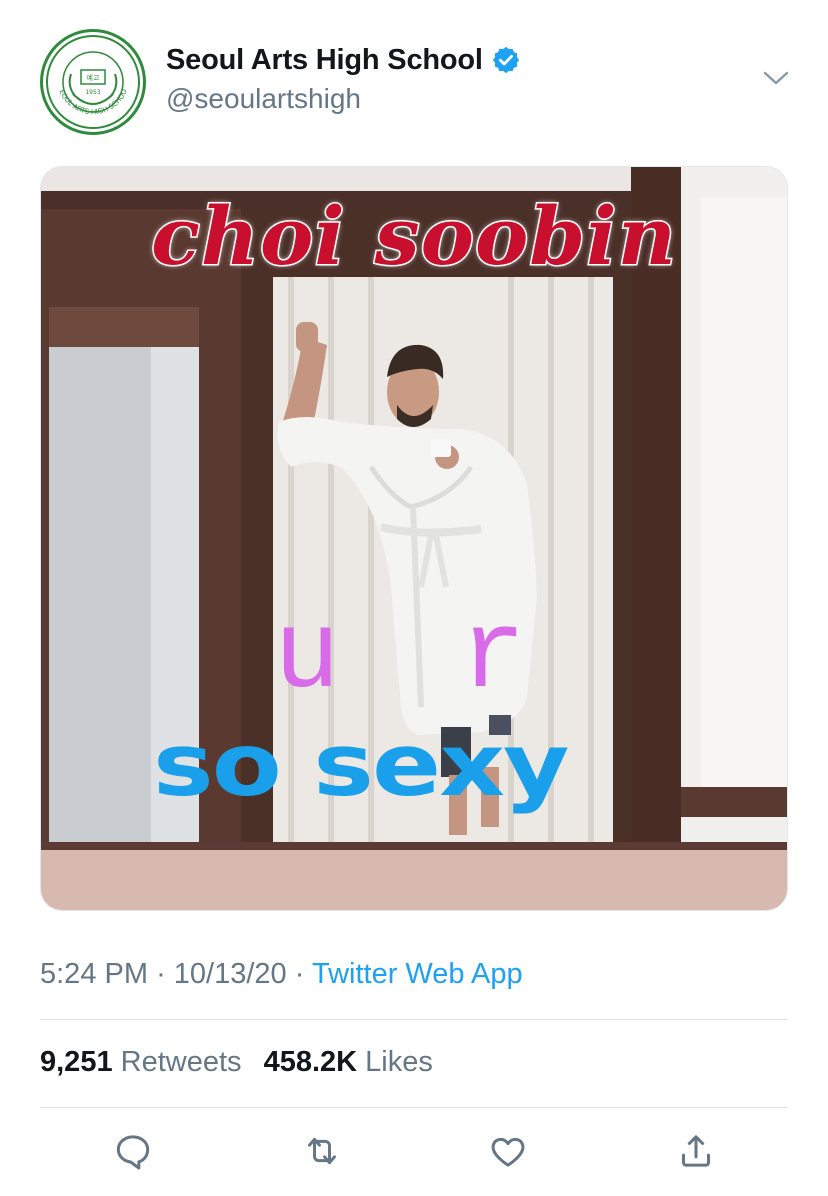 This screenshot has width=828, height=1196. I want to click on retweets-stat: 9,251 Retweets, so click(141, 1062).